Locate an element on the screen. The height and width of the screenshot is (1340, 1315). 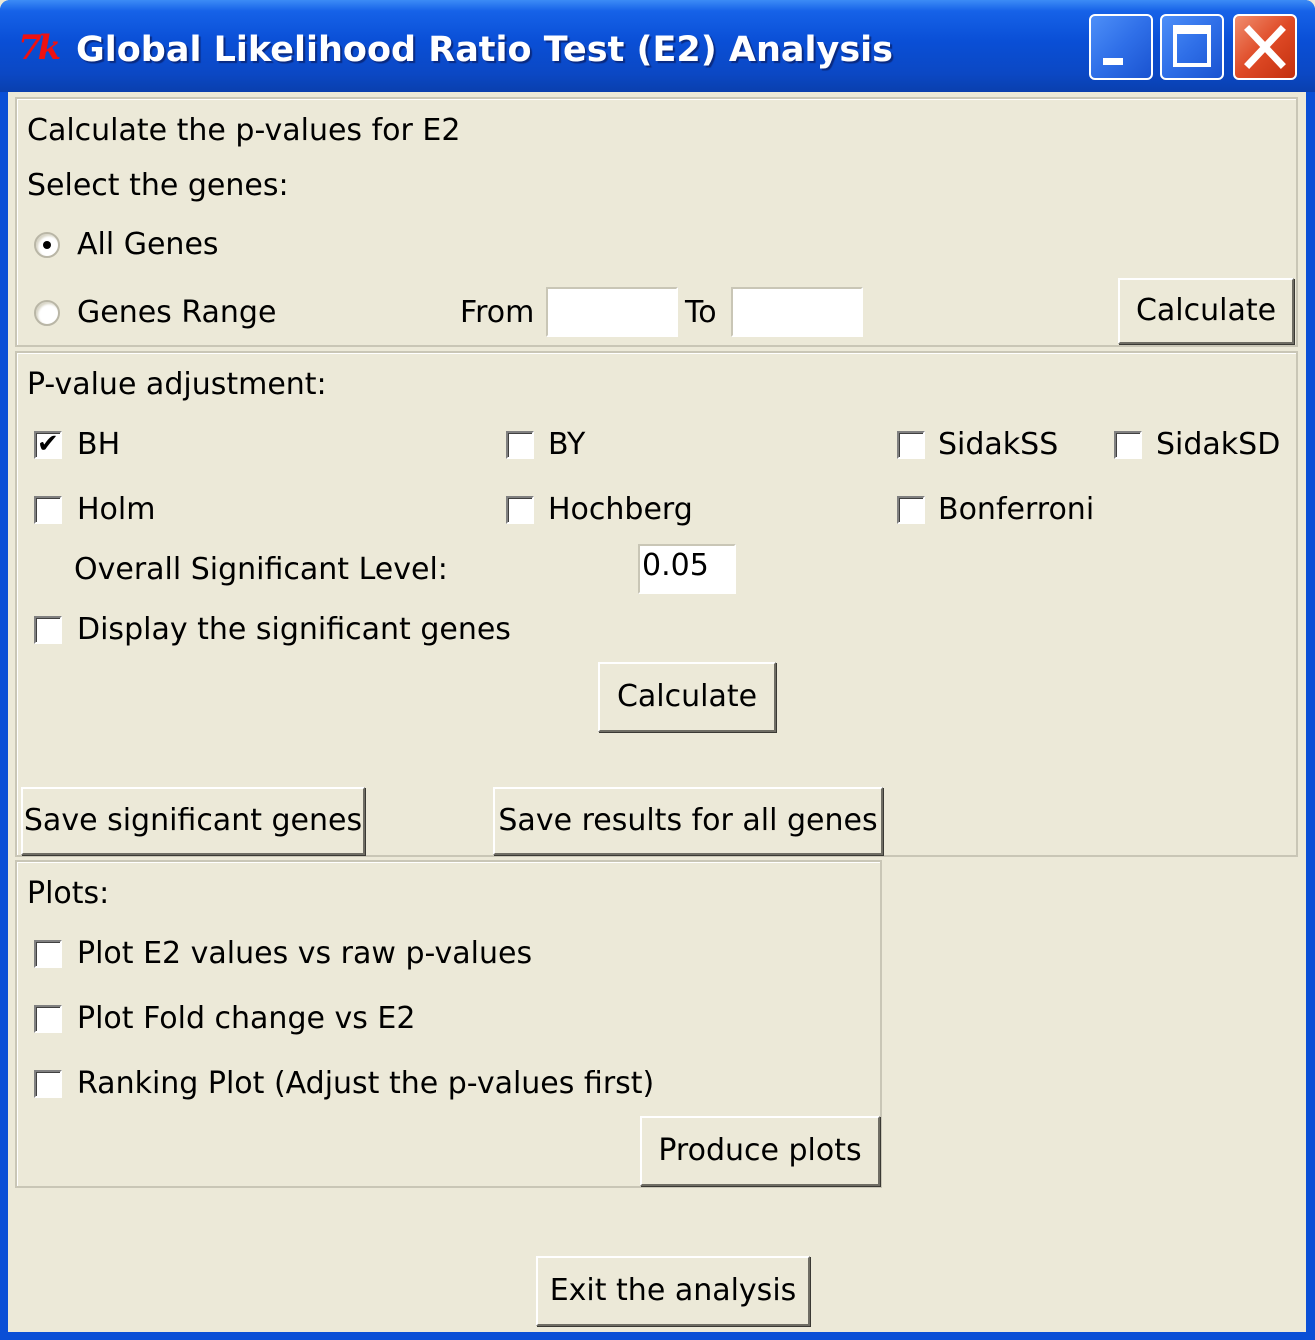
sidakss-label: SidakSS is located at coordinates (998, 445).